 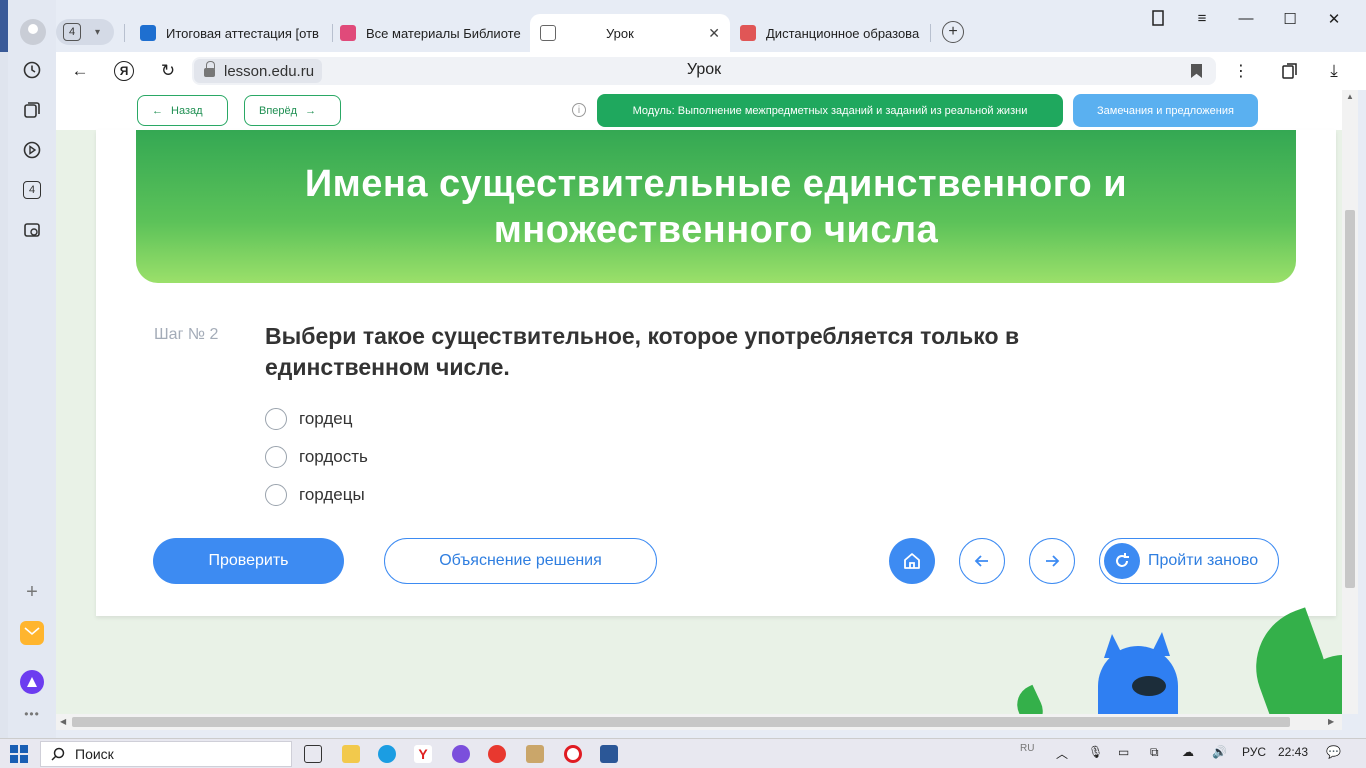 I want to click on decorative-leaf, so click(x=1030, y=699).